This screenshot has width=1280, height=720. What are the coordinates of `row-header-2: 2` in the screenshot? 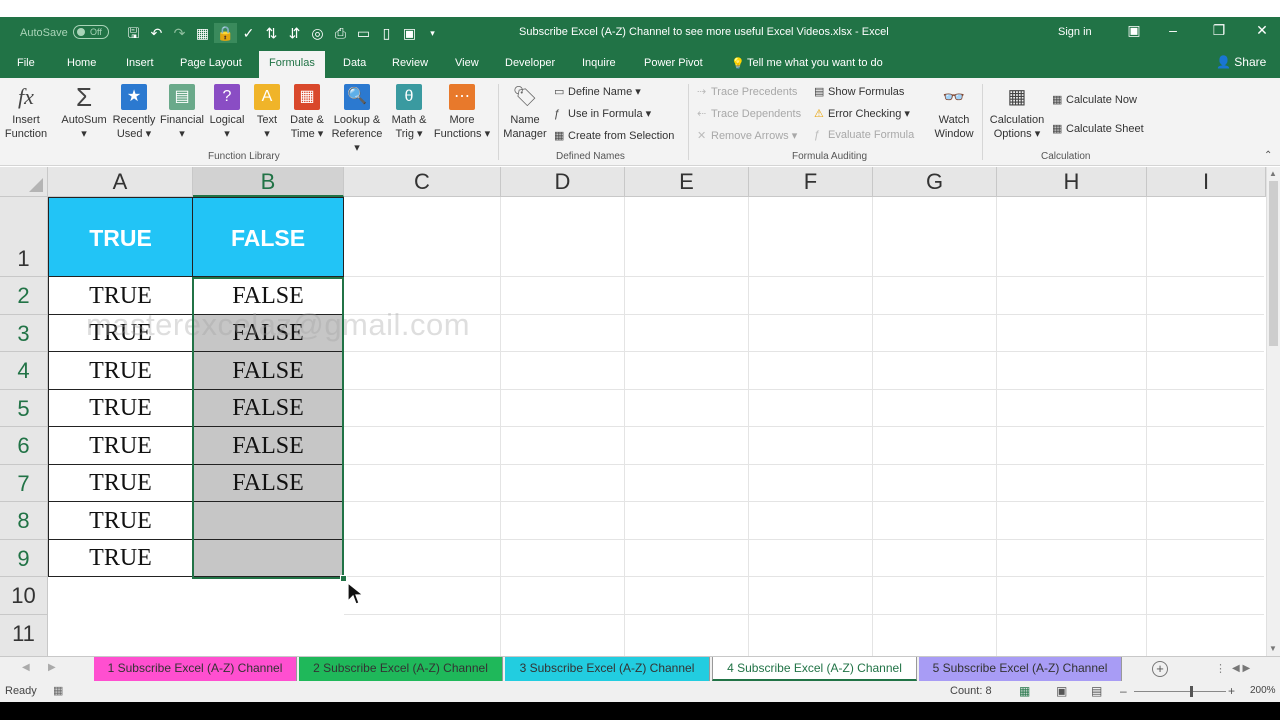 It's located at (24, 296).